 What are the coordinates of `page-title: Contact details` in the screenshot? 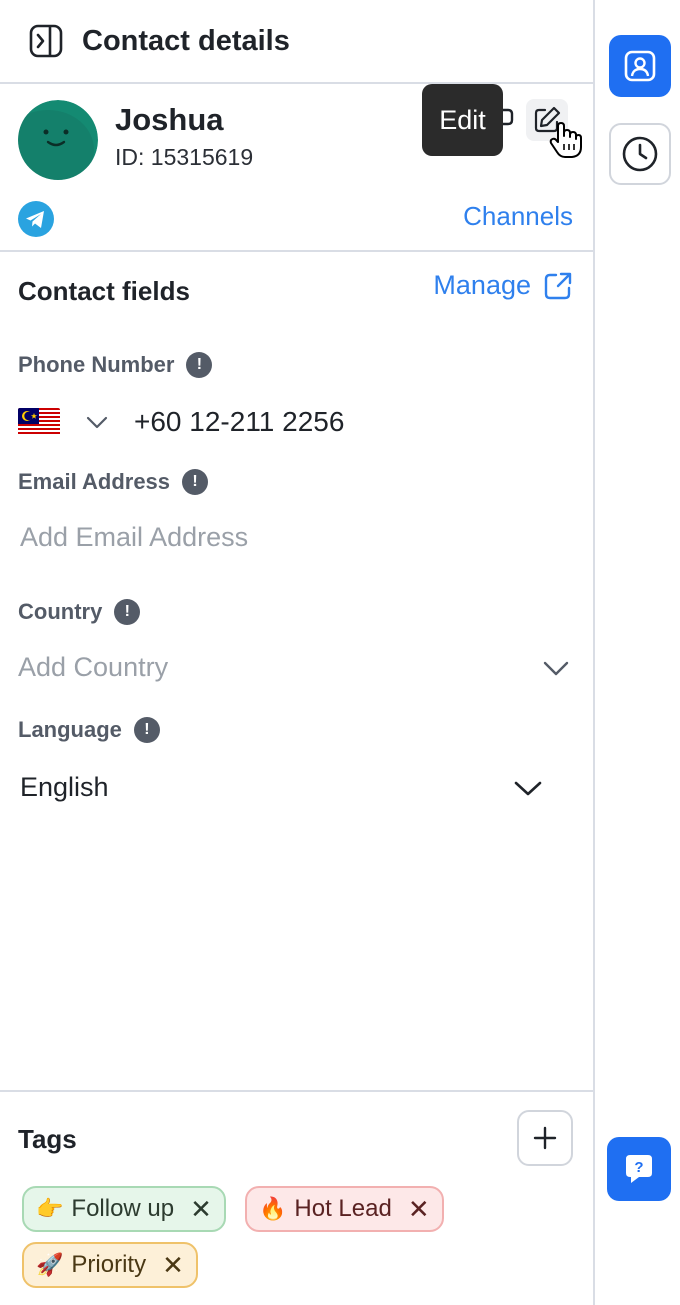 It's located at (186, 40).